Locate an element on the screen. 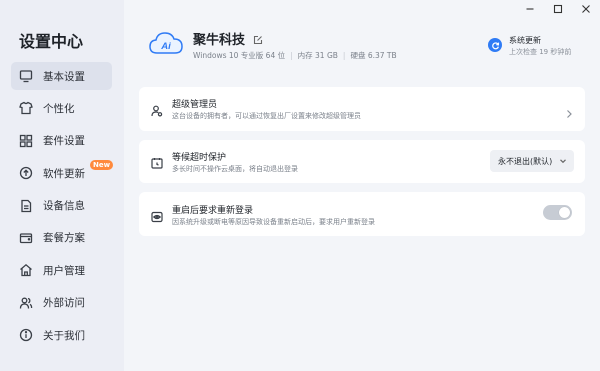 The height and width of the screenshot is (371, 600). os-info: Windows 10 专业版 64 位 is located at coordinates (239, 55).